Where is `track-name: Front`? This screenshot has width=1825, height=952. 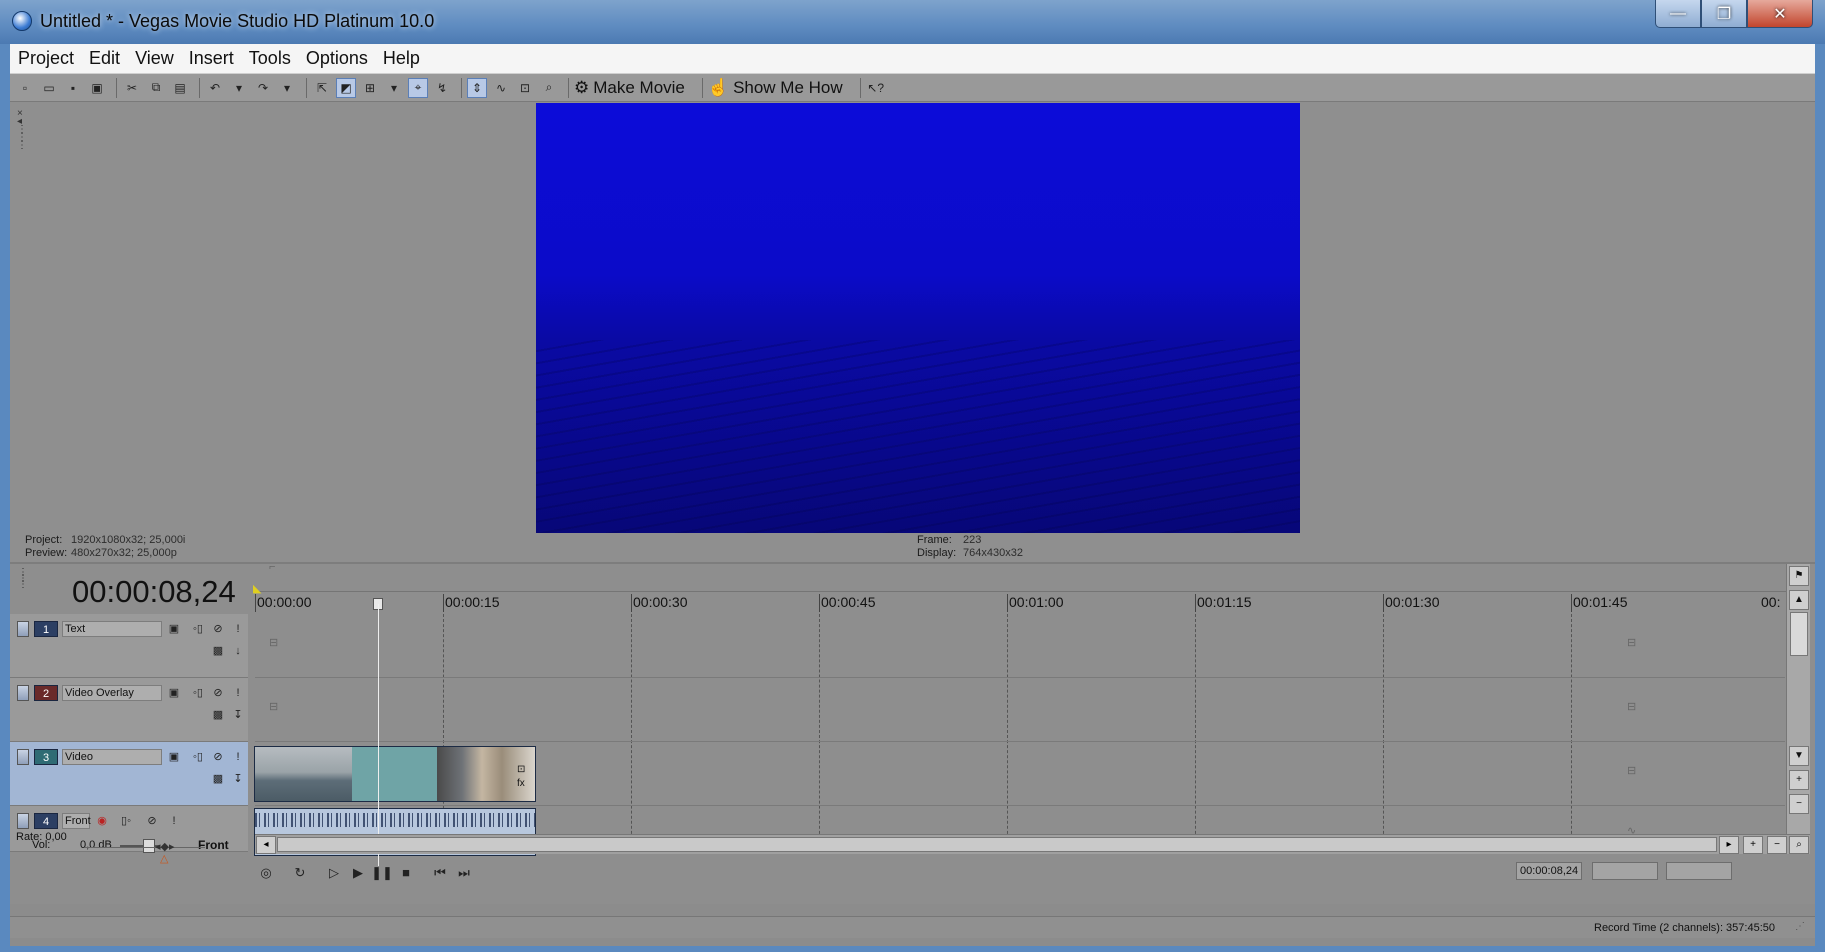 track-name: Front is located at coordinates (76, 821).